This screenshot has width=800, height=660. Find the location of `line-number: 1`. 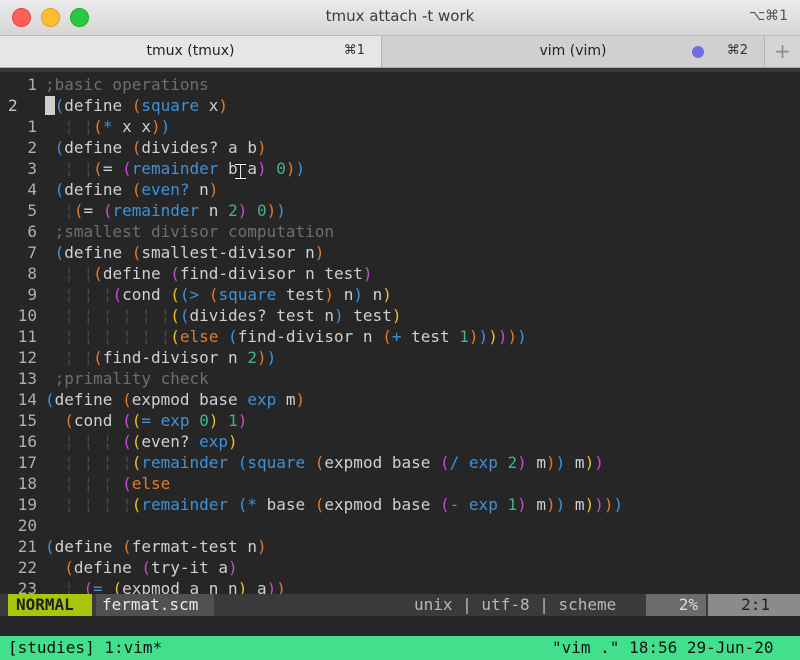

line-number: 1 is located at coordinates (32, 84).